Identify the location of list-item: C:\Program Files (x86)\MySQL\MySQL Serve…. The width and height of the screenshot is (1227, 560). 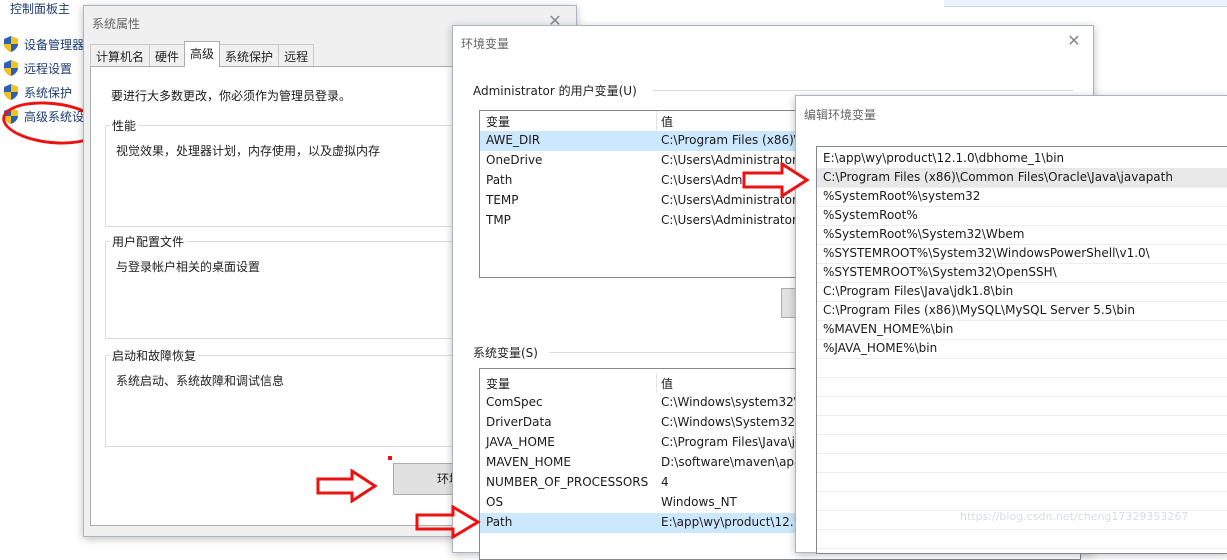
(1022, 311).